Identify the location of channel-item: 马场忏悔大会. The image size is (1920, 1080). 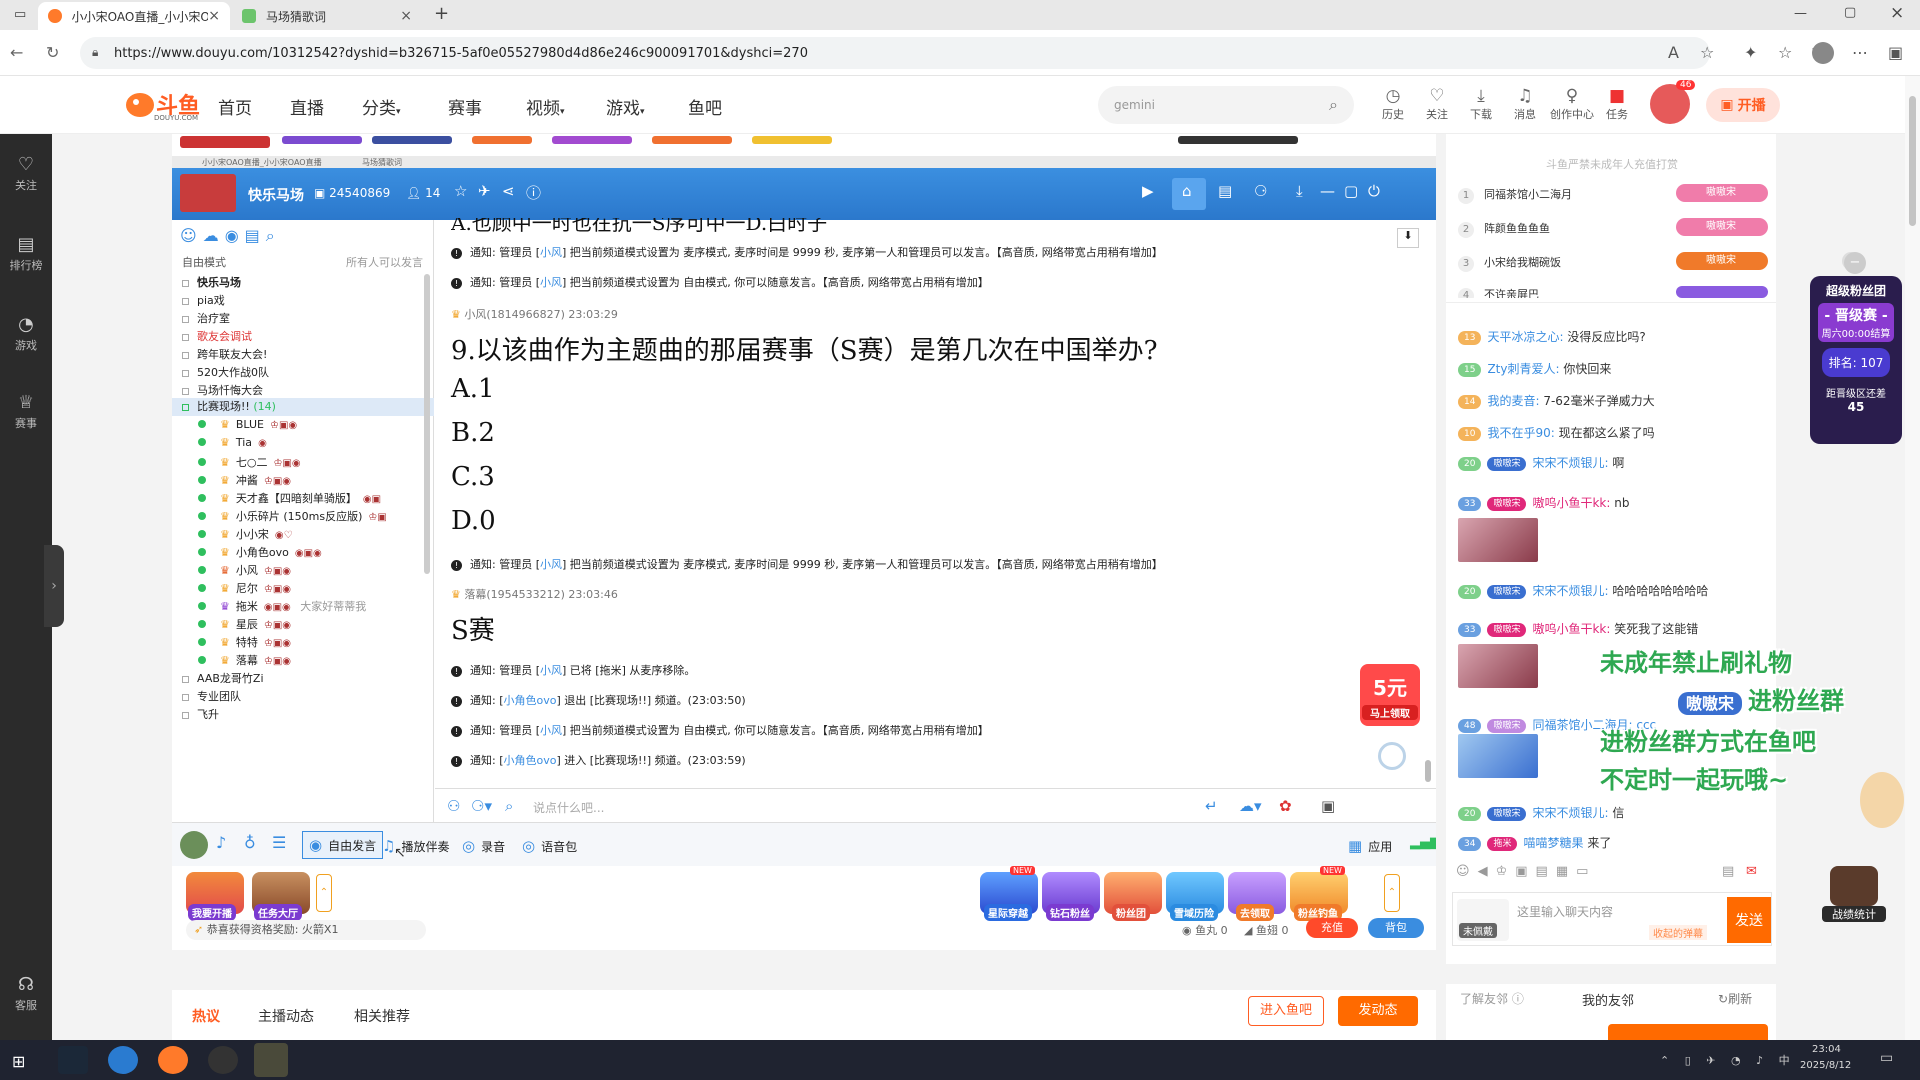
(222, 390).